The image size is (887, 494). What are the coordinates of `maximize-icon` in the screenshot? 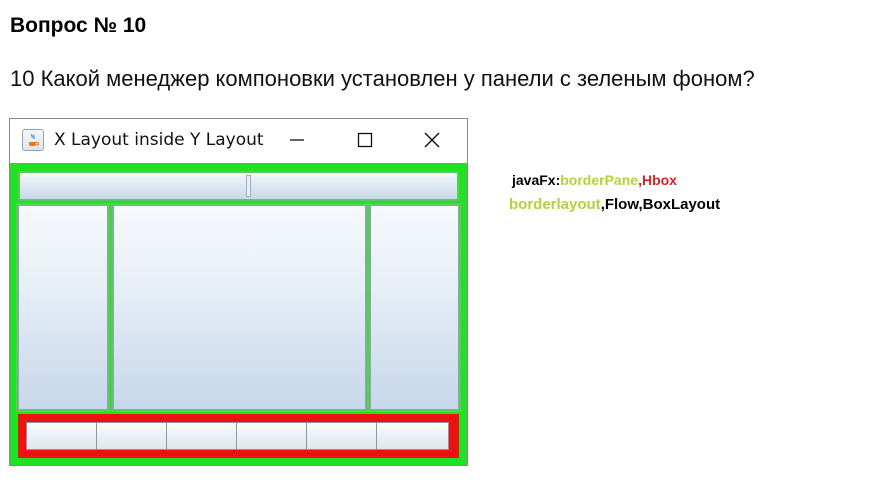 It's located at (365, 140).